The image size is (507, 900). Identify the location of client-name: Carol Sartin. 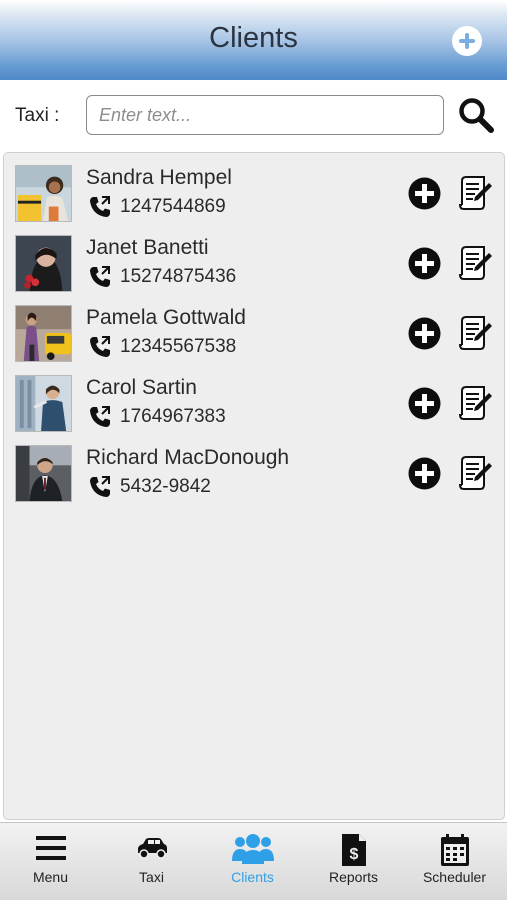
(141, 387).